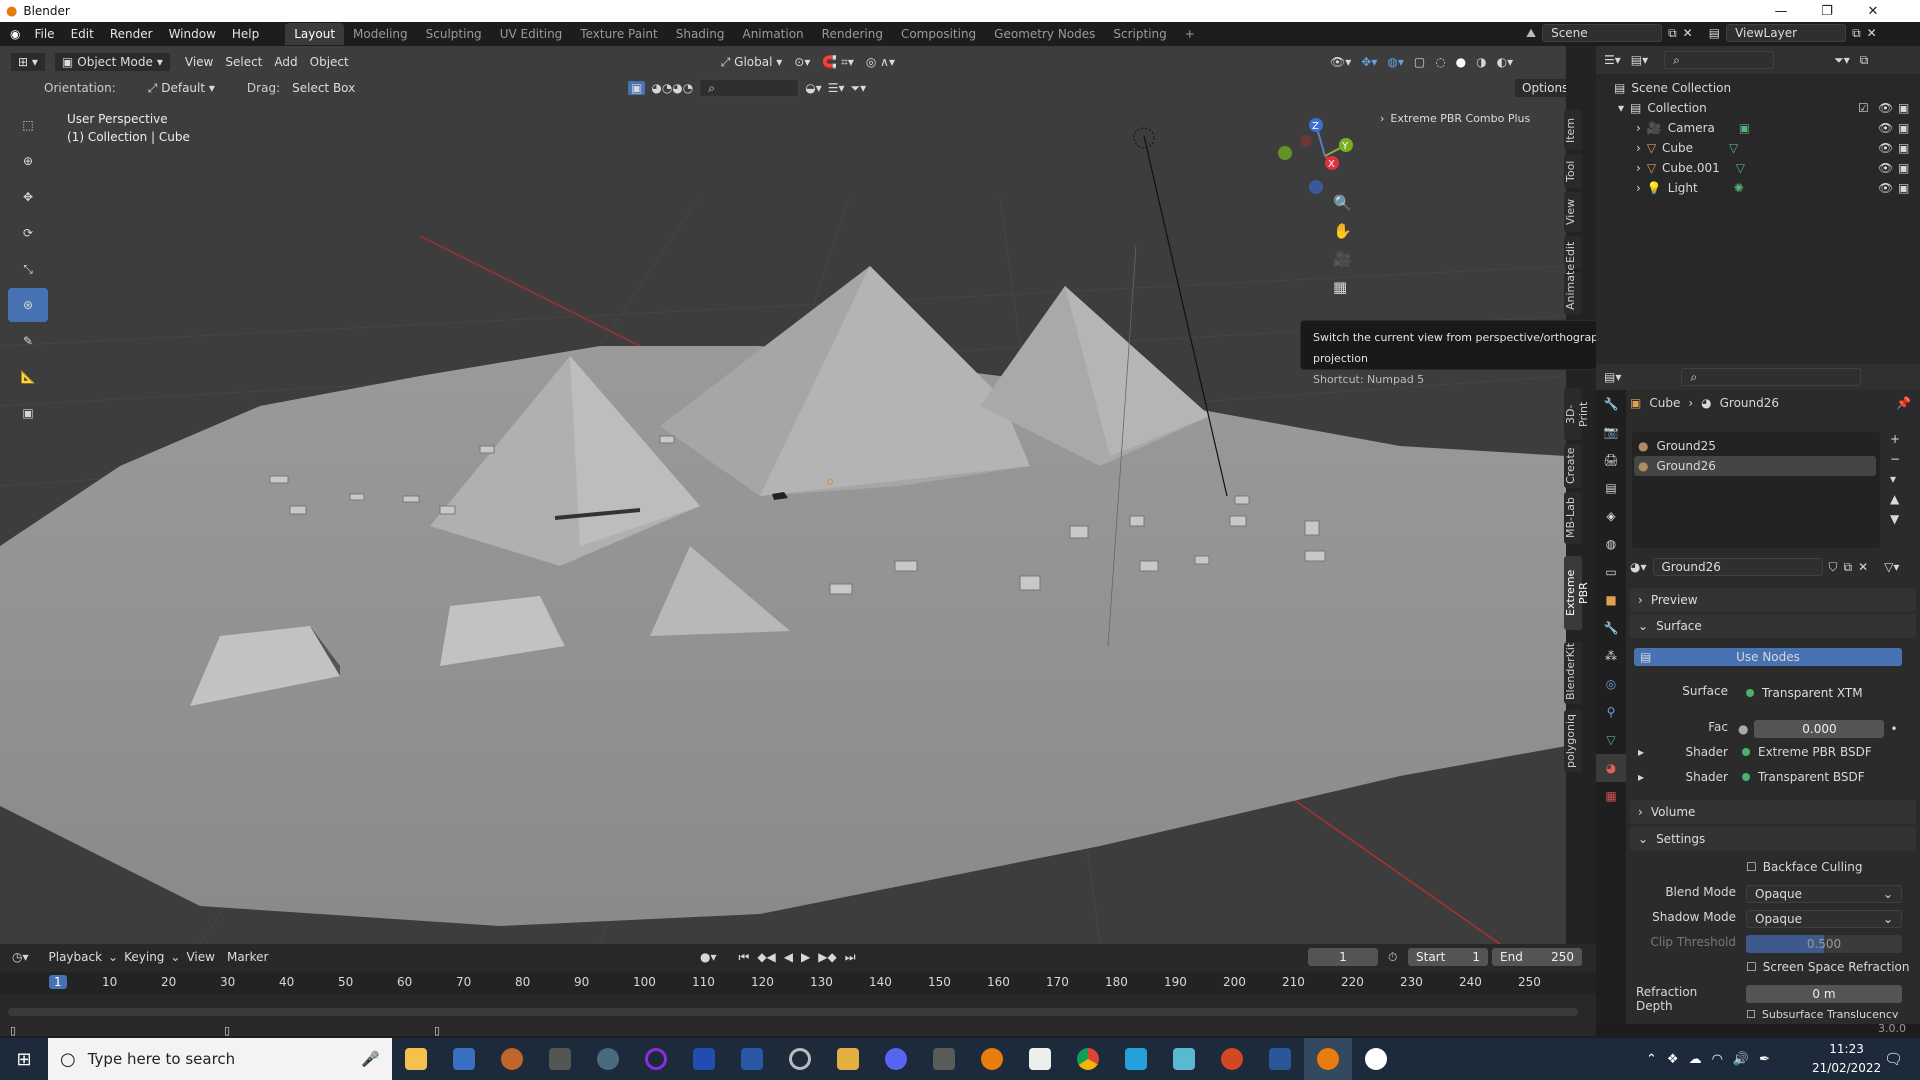 The height and width of the screenshot is (1080, 1920). Describe the element at coordinates (1448, 957) in the screenshot. I see `start-frame-field: Start 1` at that location.